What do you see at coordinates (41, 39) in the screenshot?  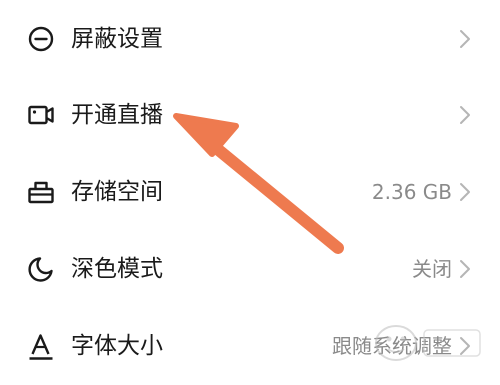 I see `block-icon` at bounding box center [41, 39].